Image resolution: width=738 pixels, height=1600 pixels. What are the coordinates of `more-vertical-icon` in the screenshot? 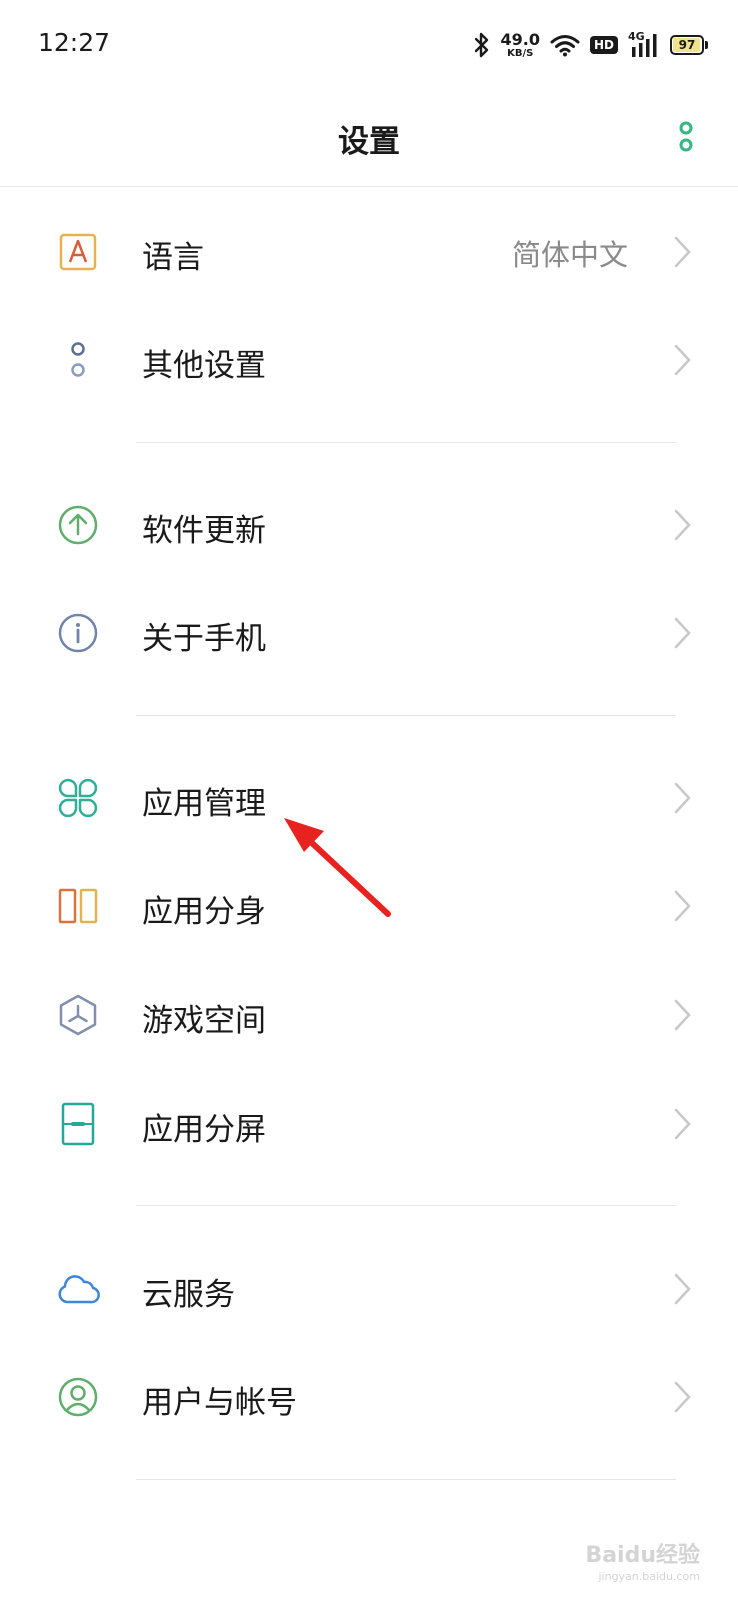 It's located at (686, 136).